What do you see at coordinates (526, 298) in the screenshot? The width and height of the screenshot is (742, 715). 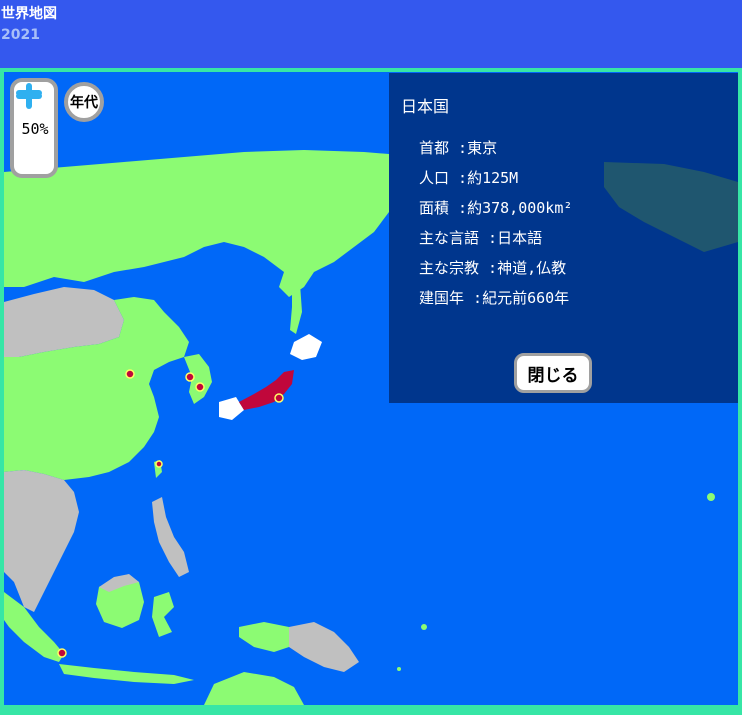 I see `info-value: 紀元前660年` at bounding box center [526, 298].